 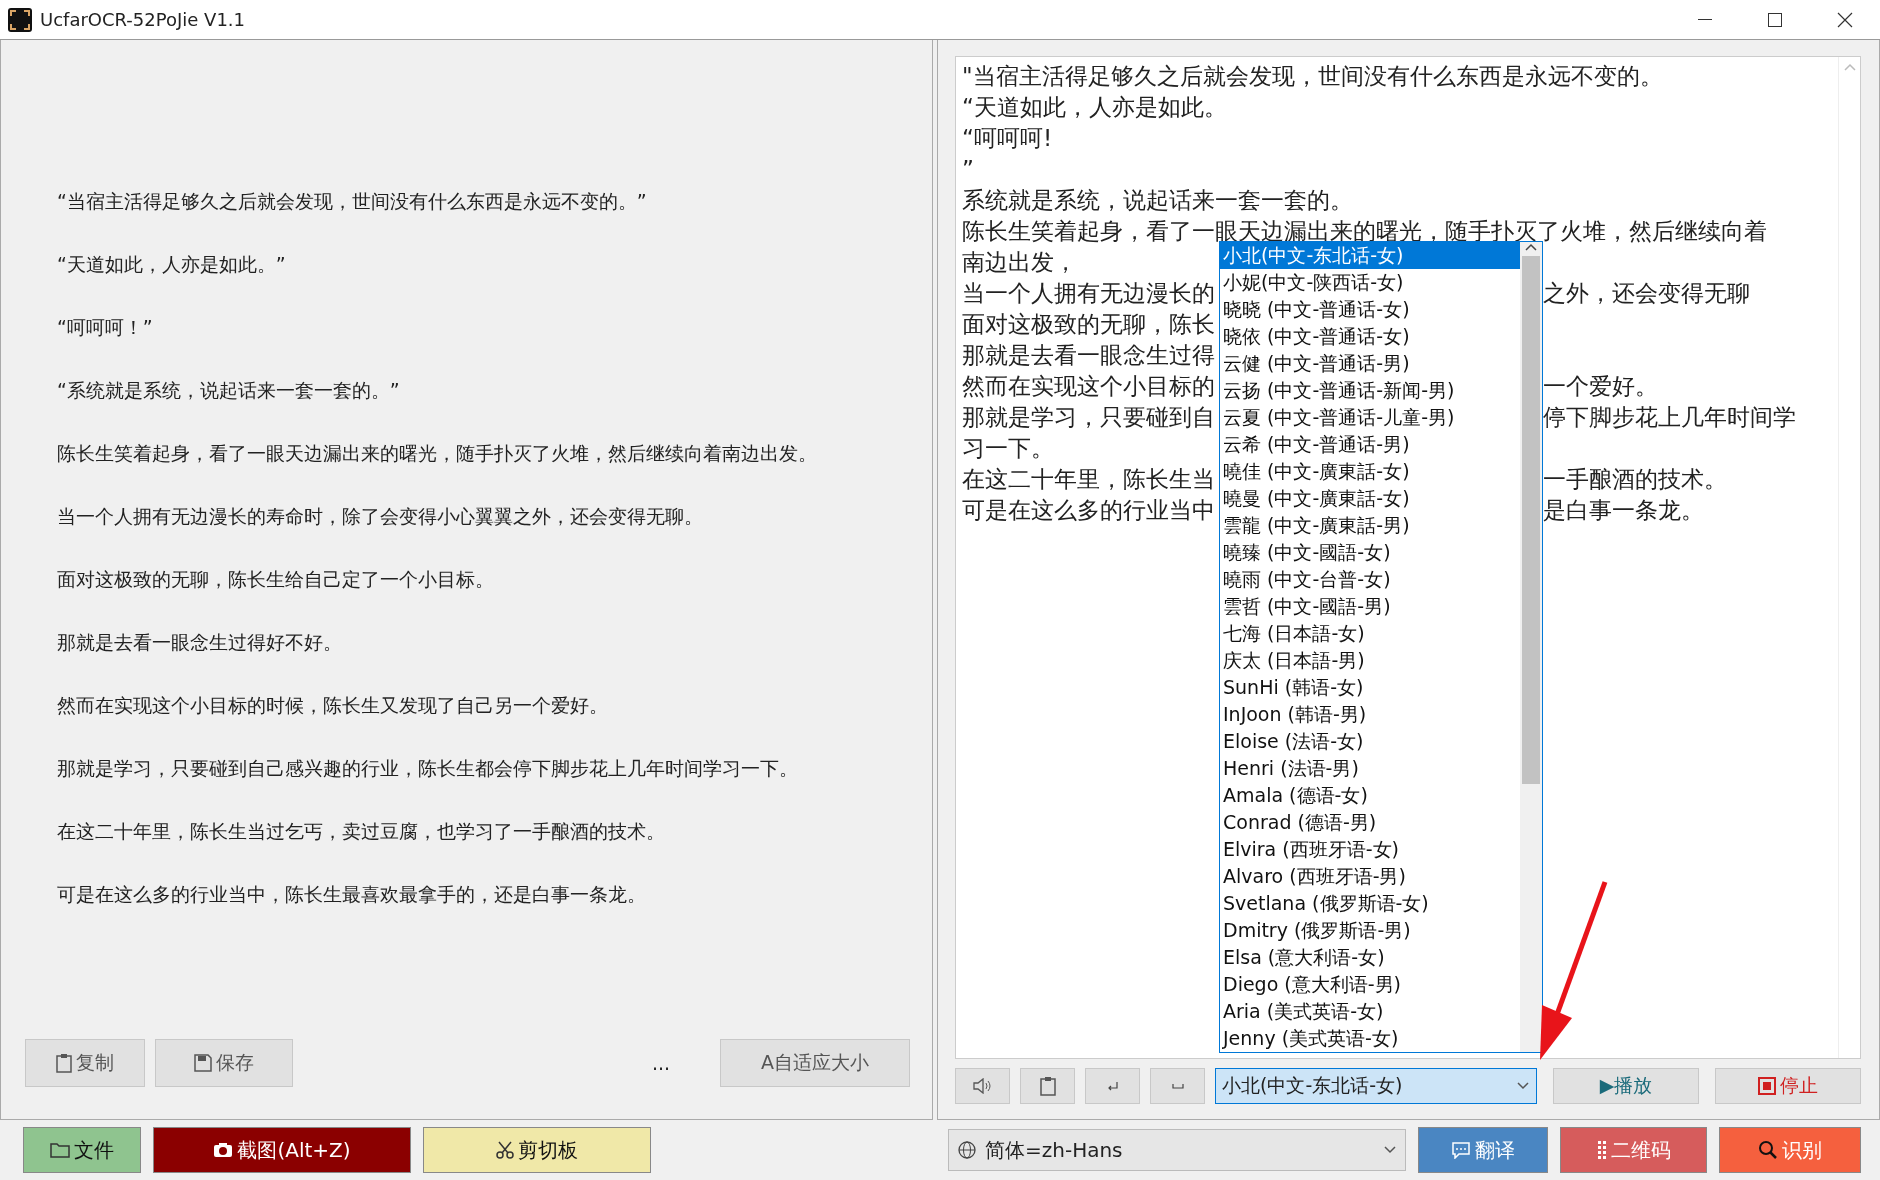 What do you see at coordinates (815, 1063) in the screenshot?
I see `autofit-button: A自适应大小` at bounding box center [815, 1063].